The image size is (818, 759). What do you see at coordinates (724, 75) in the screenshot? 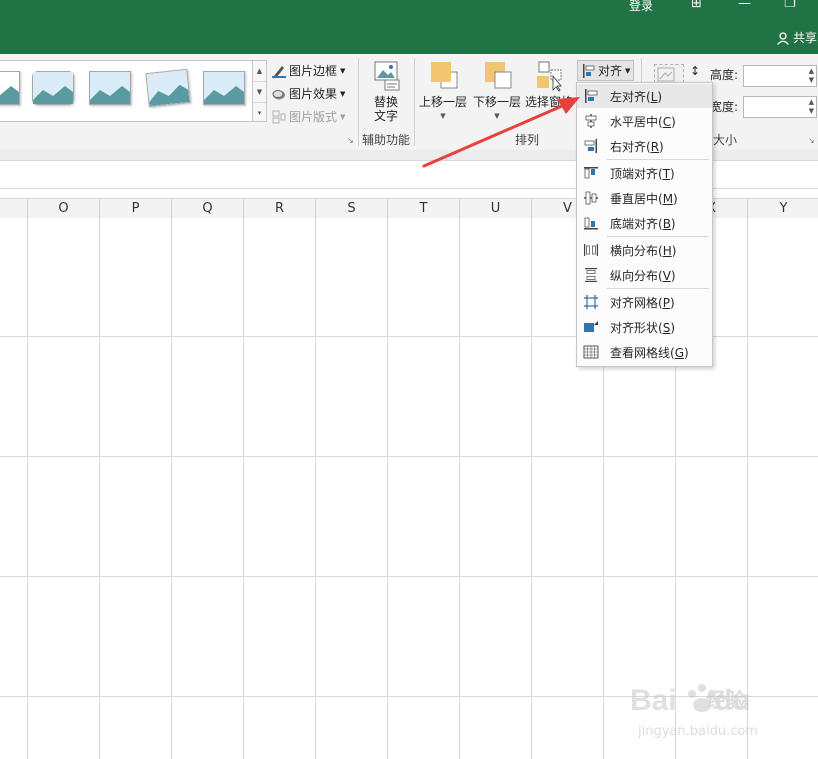
I see `height-label: 高度:` at bounding box center [724, 75].